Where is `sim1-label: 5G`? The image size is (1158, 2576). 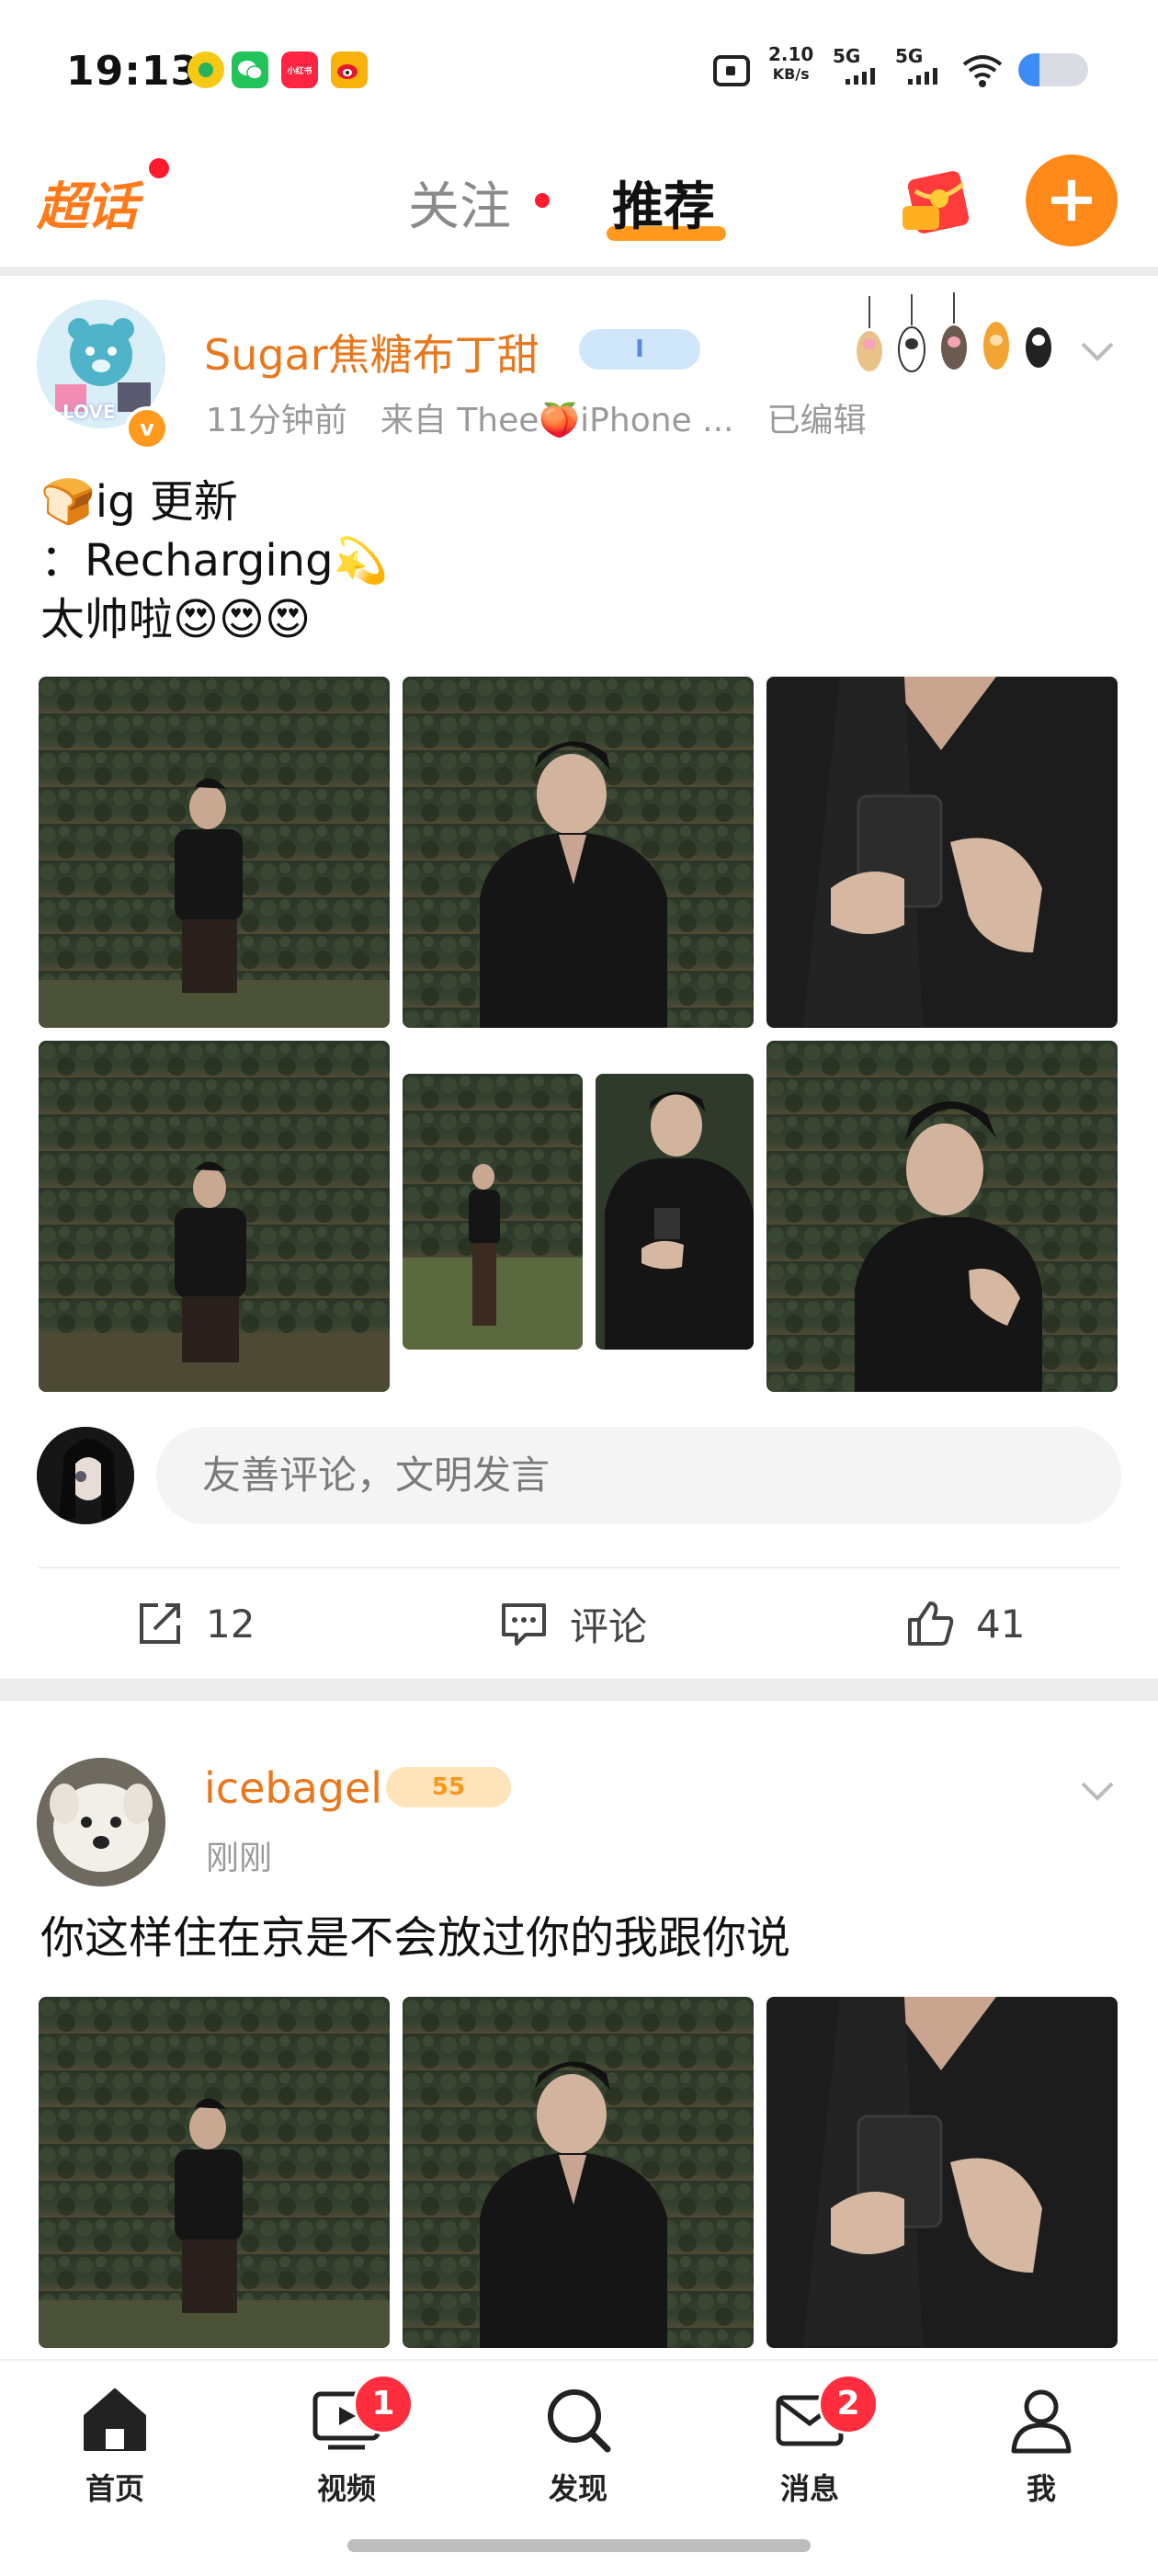
sim1-label: 5G is located at coordinates (847, 56).